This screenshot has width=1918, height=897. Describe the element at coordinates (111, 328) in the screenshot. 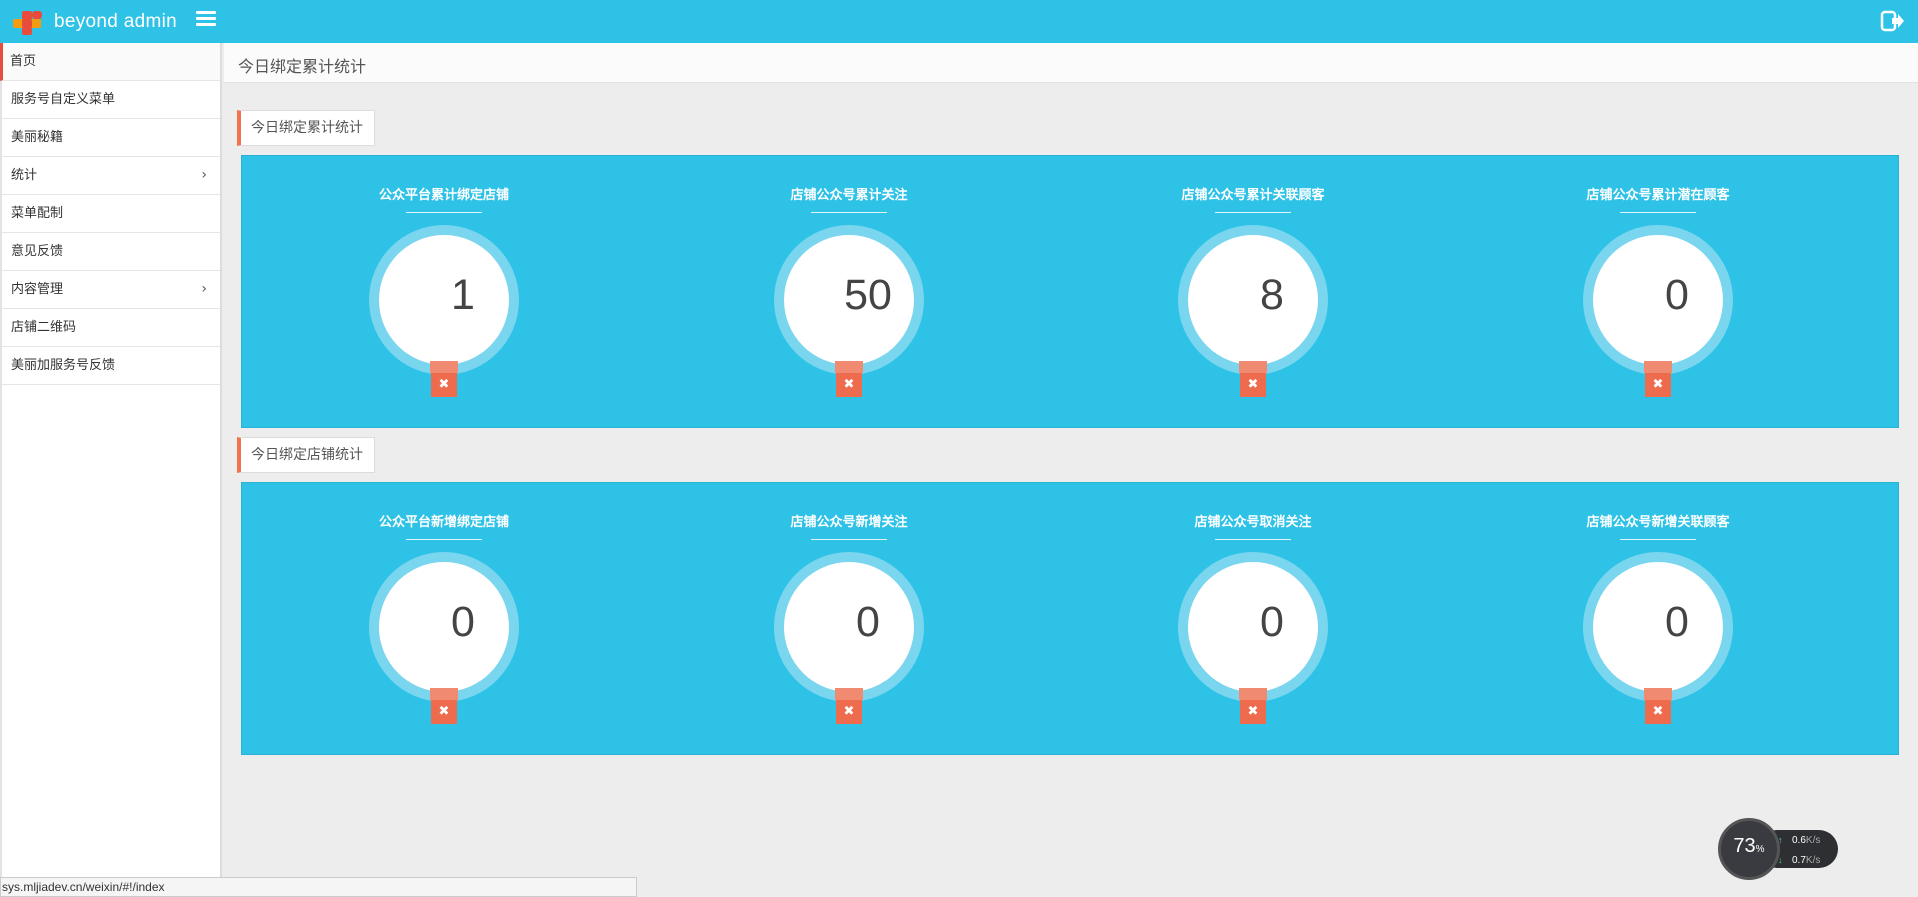

I see `sidebar-item-store-qrcode: 店铺二维码` at that location.